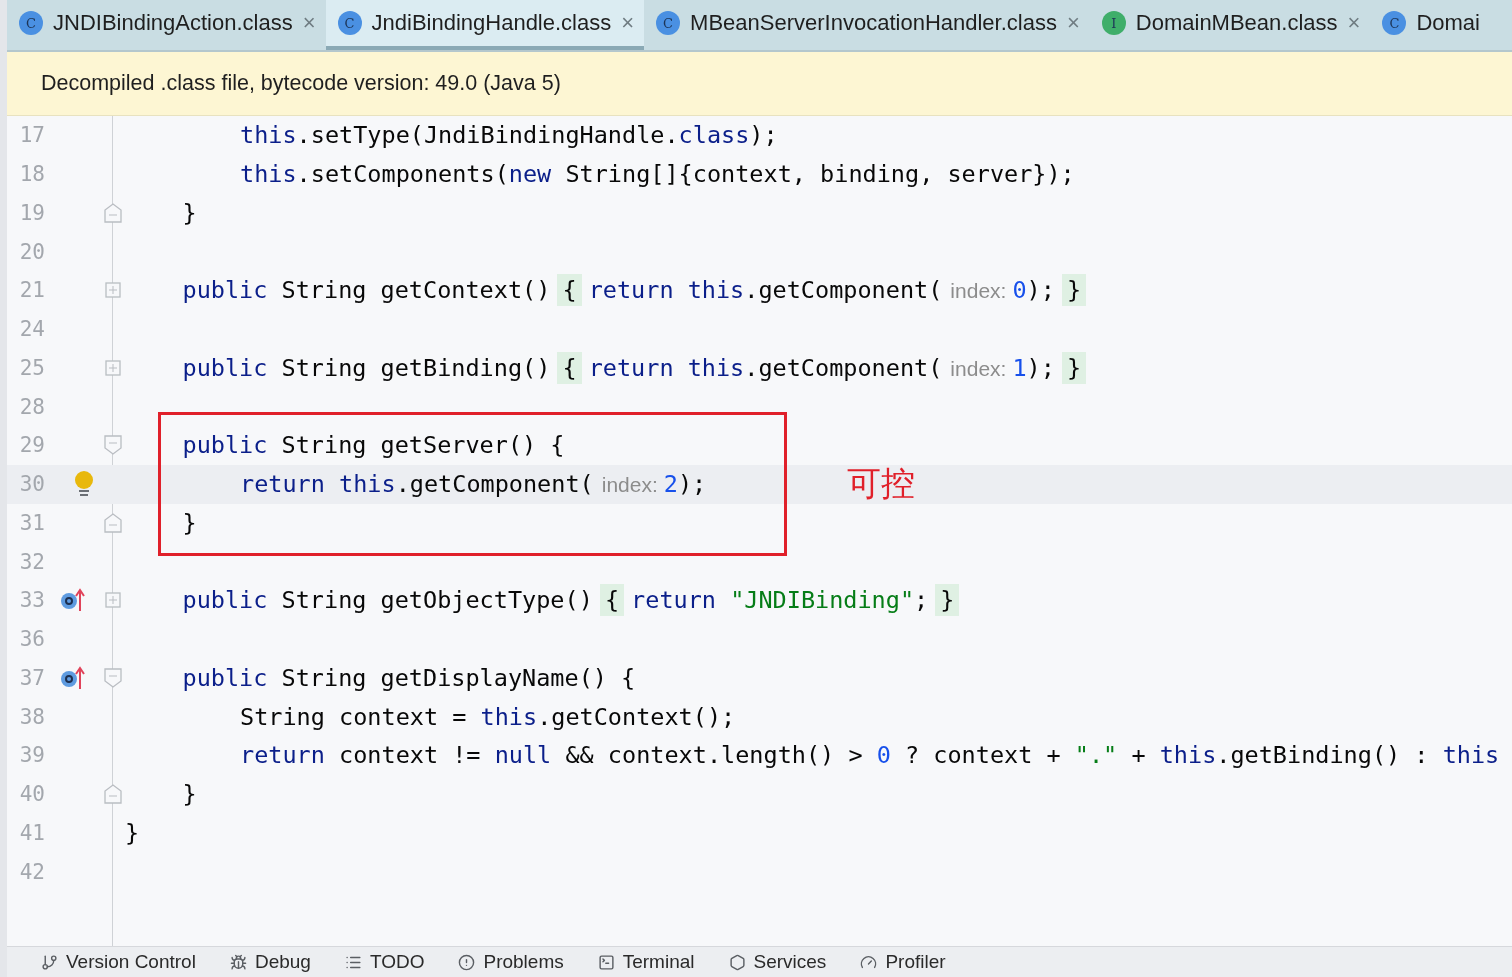 The height and width of the screenshot is (977, 1512). I want to click on code-line: public String getServer() {, so click(373, 445).